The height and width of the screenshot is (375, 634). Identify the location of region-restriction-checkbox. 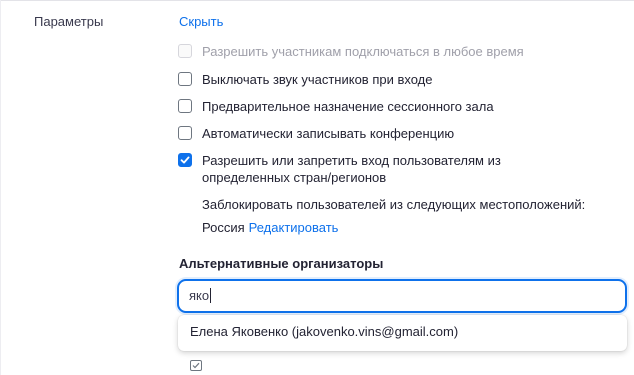
(185, 160).